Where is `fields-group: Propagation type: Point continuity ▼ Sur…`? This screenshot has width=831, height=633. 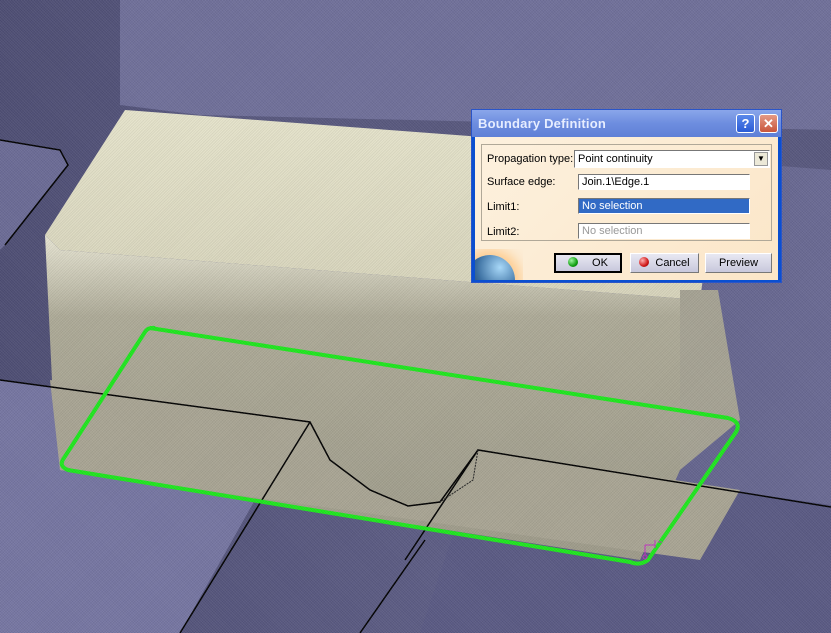
fields-group: Propagation type: Point continuity ▼ Sur… is located at coordinates (626, 192).